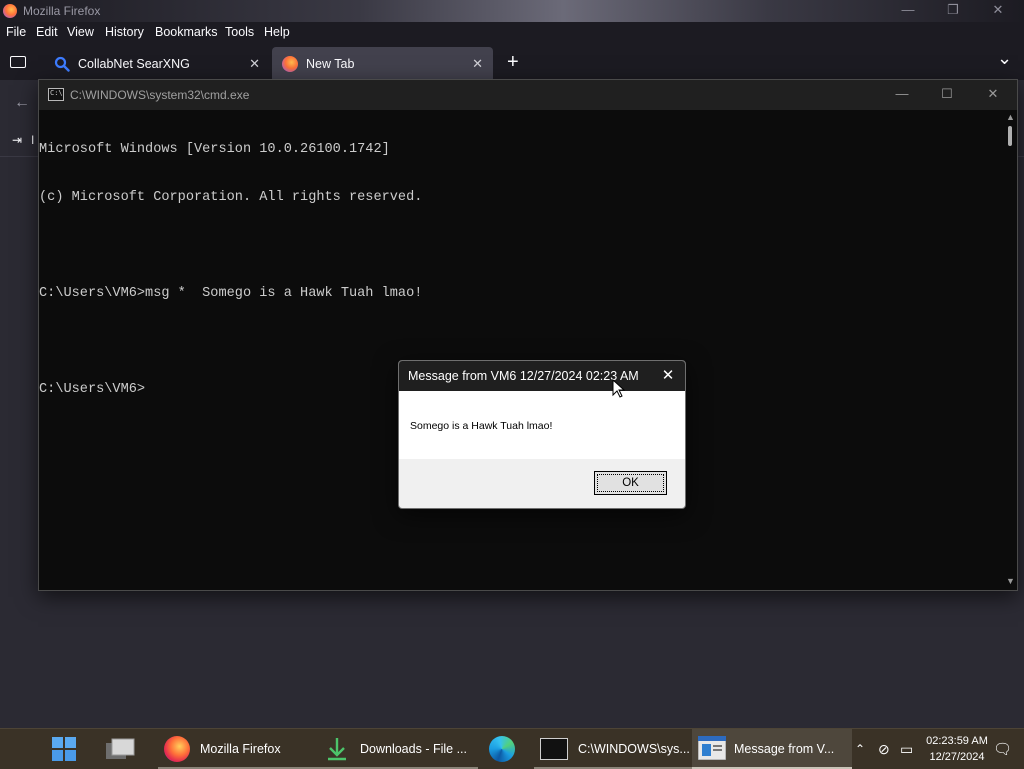 The image size is (1024, 769). Describe the element at coordinates (121, 749) in the screenshot. I see `task-view-icon` at that location.